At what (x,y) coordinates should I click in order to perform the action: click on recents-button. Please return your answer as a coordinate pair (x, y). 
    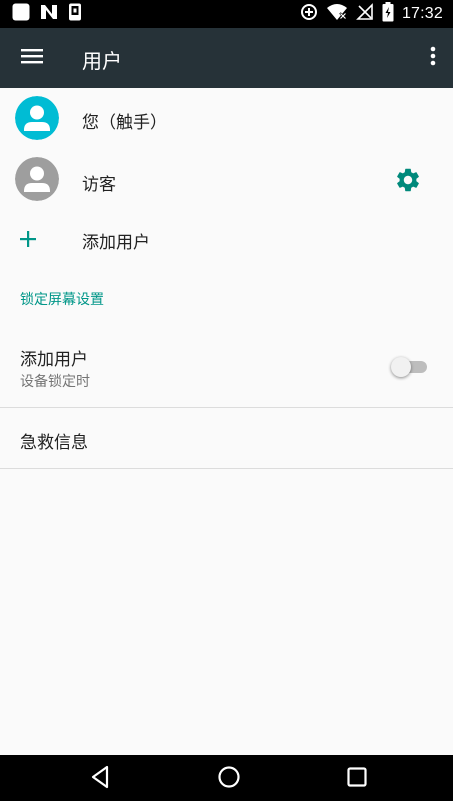
    Looking at the image, I should click on (357, 779).